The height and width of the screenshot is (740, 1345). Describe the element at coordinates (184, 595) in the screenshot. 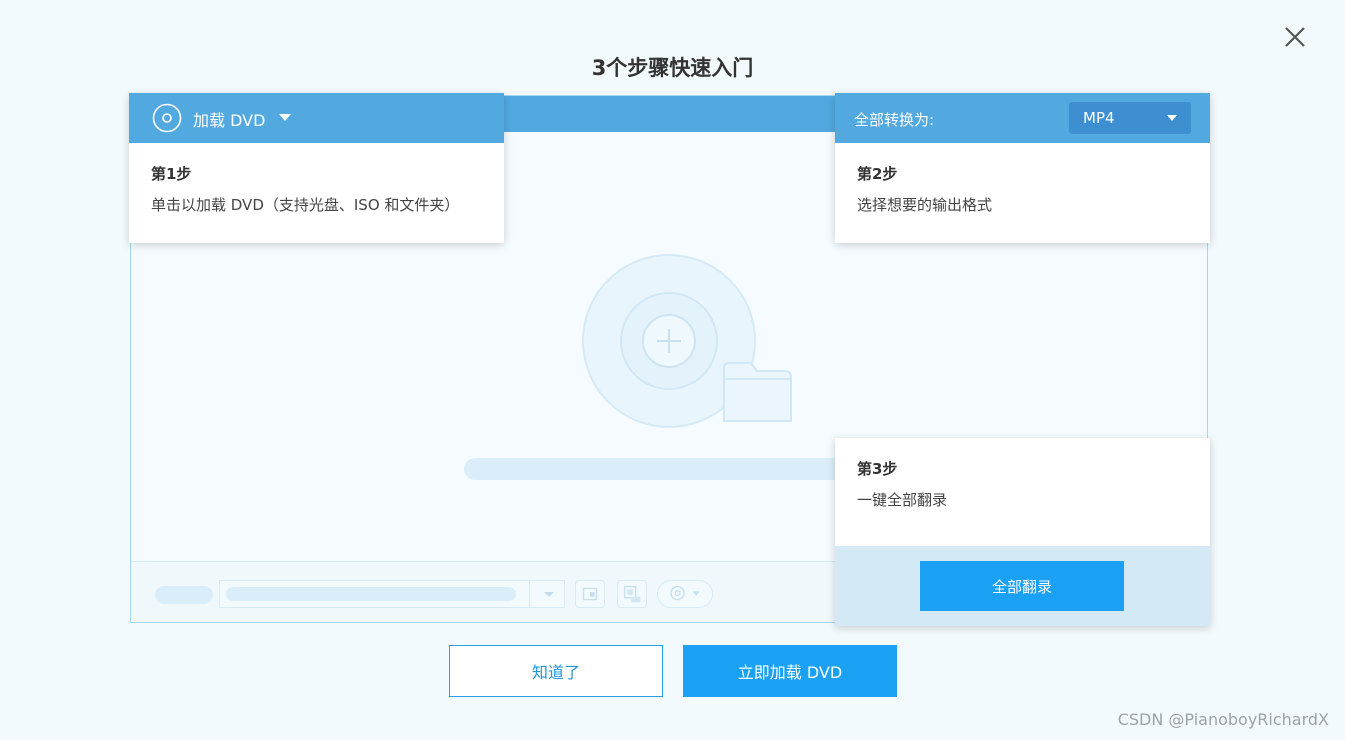

I see `preview-pill` at that location.